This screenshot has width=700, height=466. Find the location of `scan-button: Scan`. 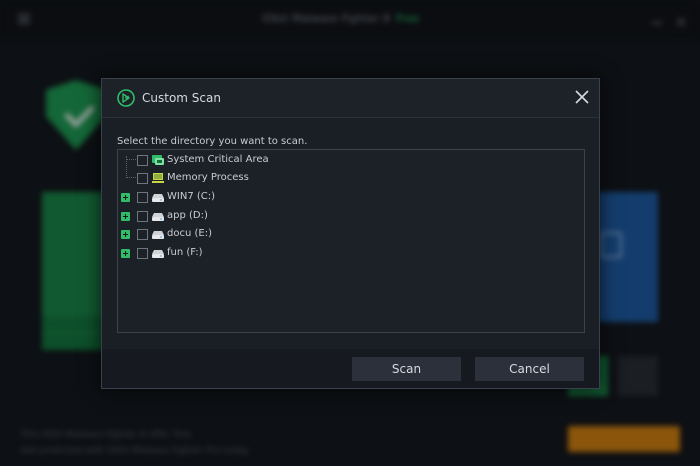

scan-button: Scan is located at coordinates (406, 369).